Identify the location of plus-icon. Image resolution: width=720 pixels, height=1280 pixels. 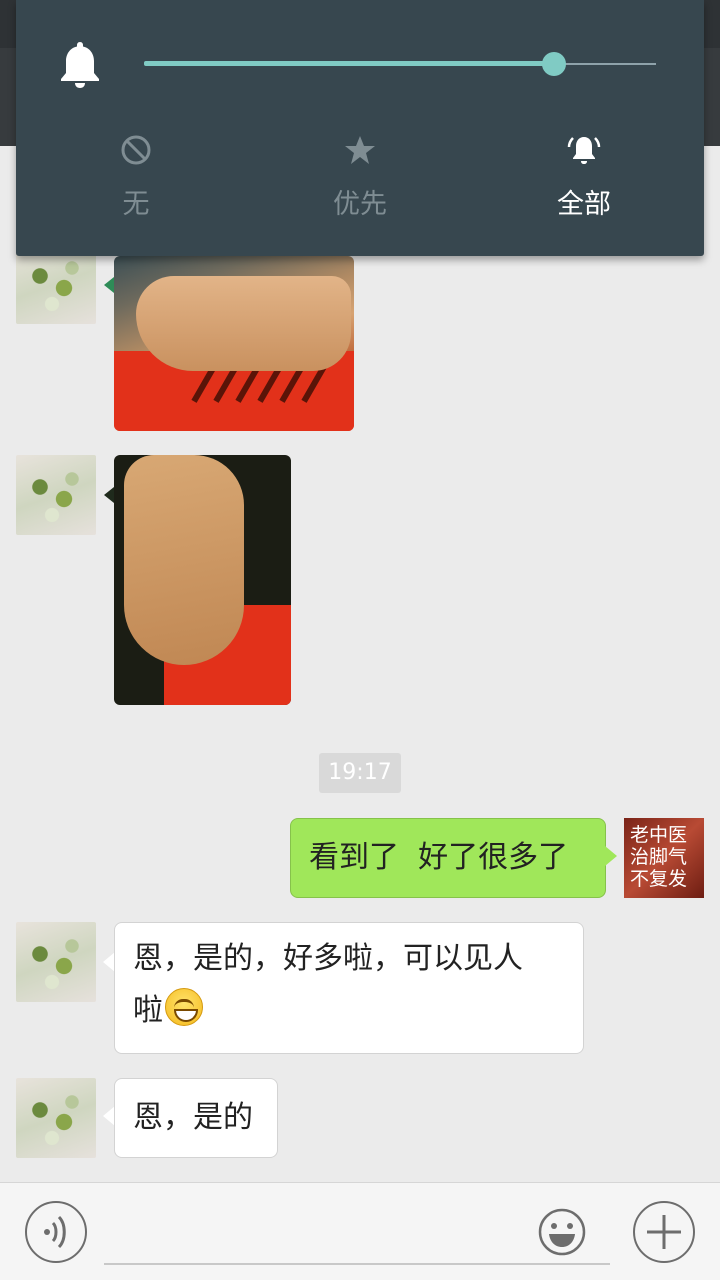
(664, 1232).